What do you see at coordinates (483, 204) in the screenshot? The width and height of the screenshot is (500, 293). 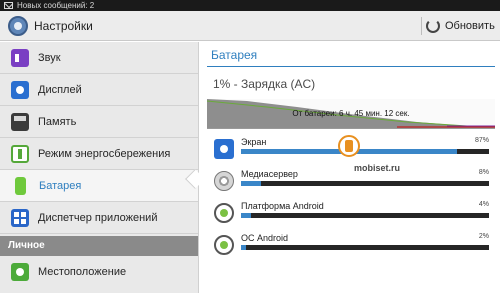 I see `usage-percent: 4%` at bounding box center [483, 204].